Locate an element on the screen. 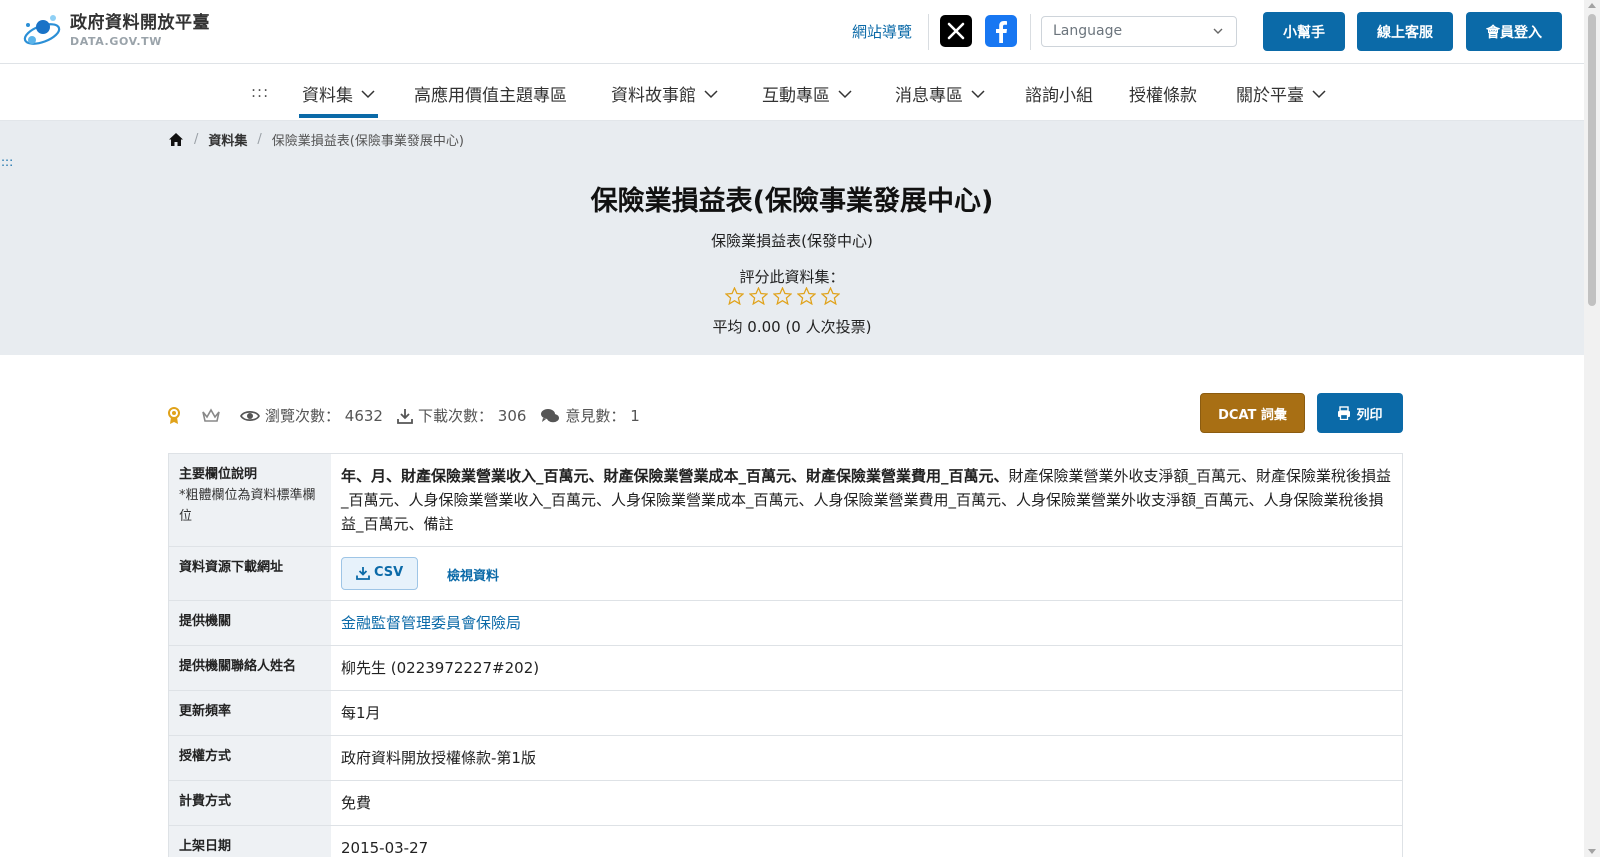 The width and height of the screenshot is (1600, 857). breadcrumb-datasets: 資料集 is located at coordinates (227, 139).